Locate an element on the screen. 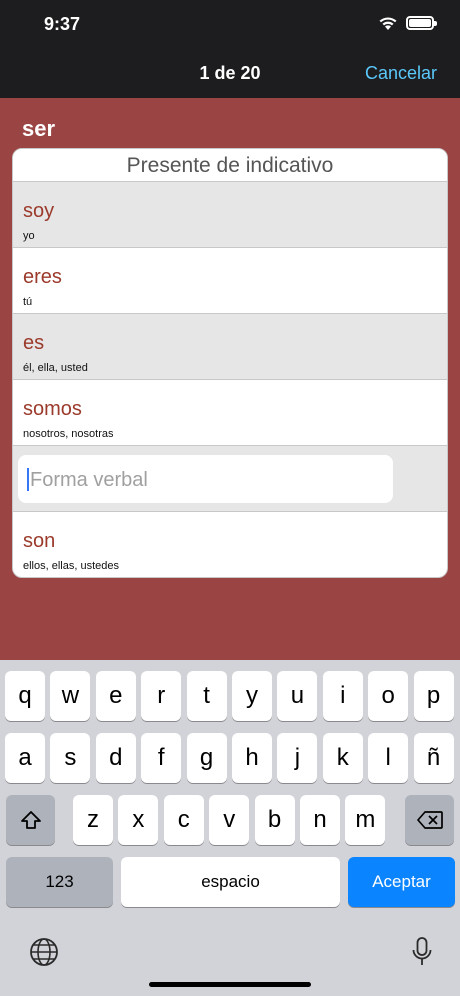 Image resolution: width=460 pixels, height=996 pixels. verb-form: somos is located at coordinates (52, 409).